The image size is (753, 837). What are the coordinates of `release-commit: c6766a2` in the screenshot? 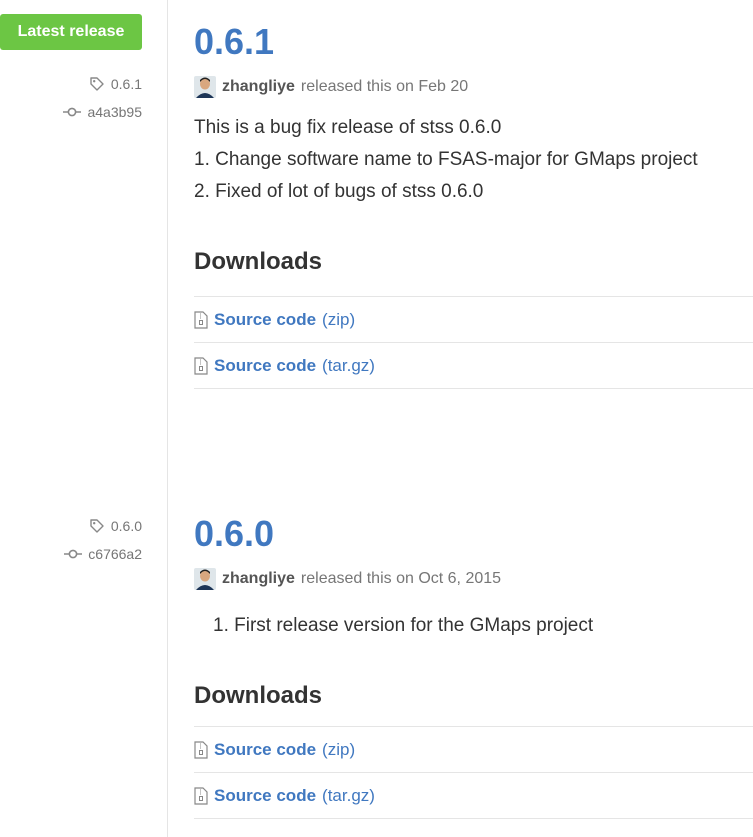 It's located at (103, 554).